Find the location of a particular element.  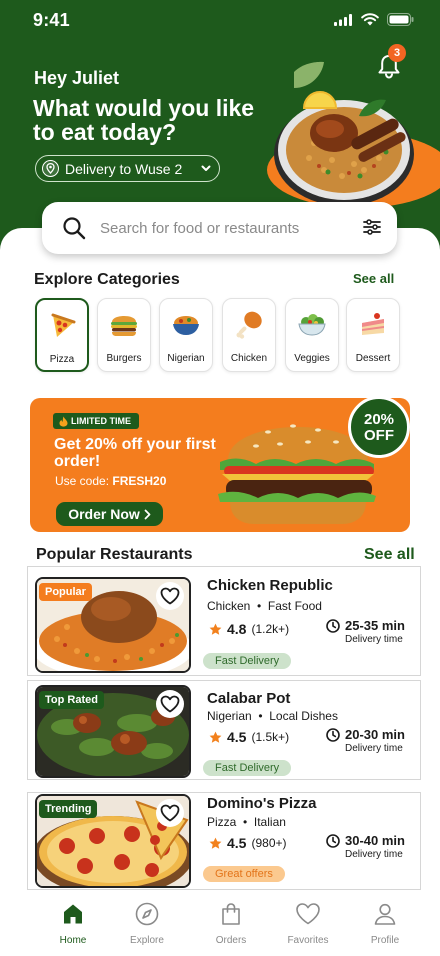

category-burgers: Burgers is located at coordinates (124, 335).